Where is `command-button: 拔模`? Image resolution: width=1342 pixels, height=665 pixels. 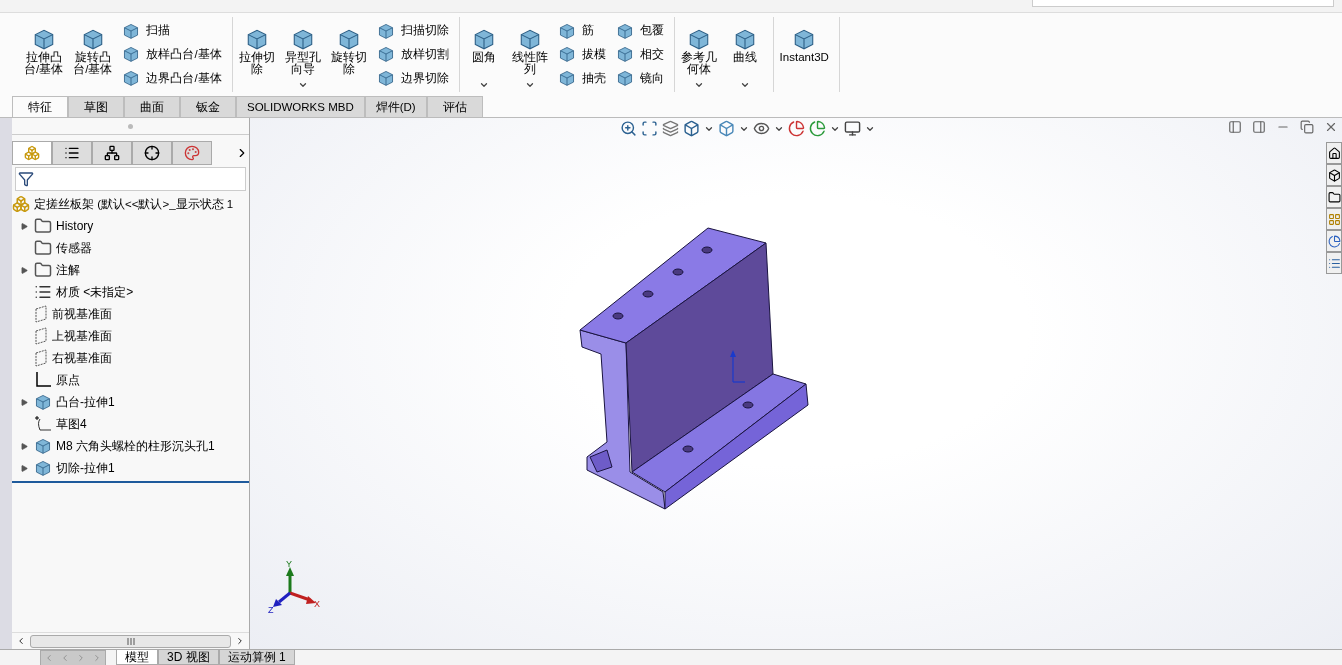 command-button: 拔模 is located at coordinates (581, 54).